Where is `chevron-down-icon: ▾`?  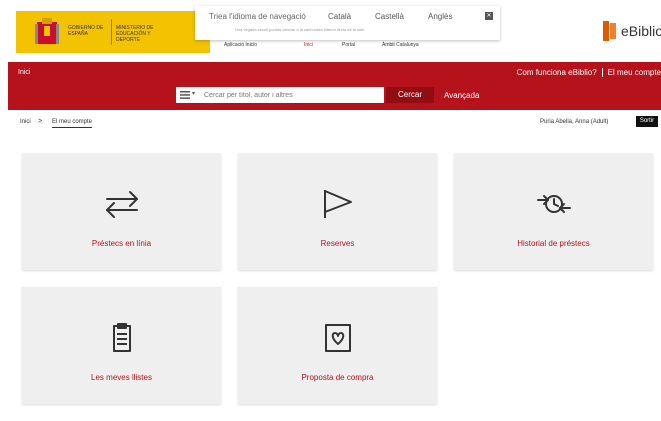
chevron-down-icon: ▾ is located at coordinates (193, 93).